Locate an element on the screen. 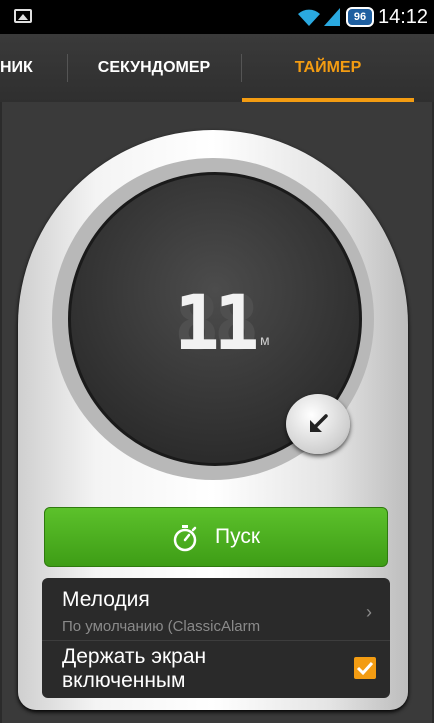 Image resolution: width=434 pixels, height=723 pixels. arrow-down-left-icon is located at coordinates (319, 423).